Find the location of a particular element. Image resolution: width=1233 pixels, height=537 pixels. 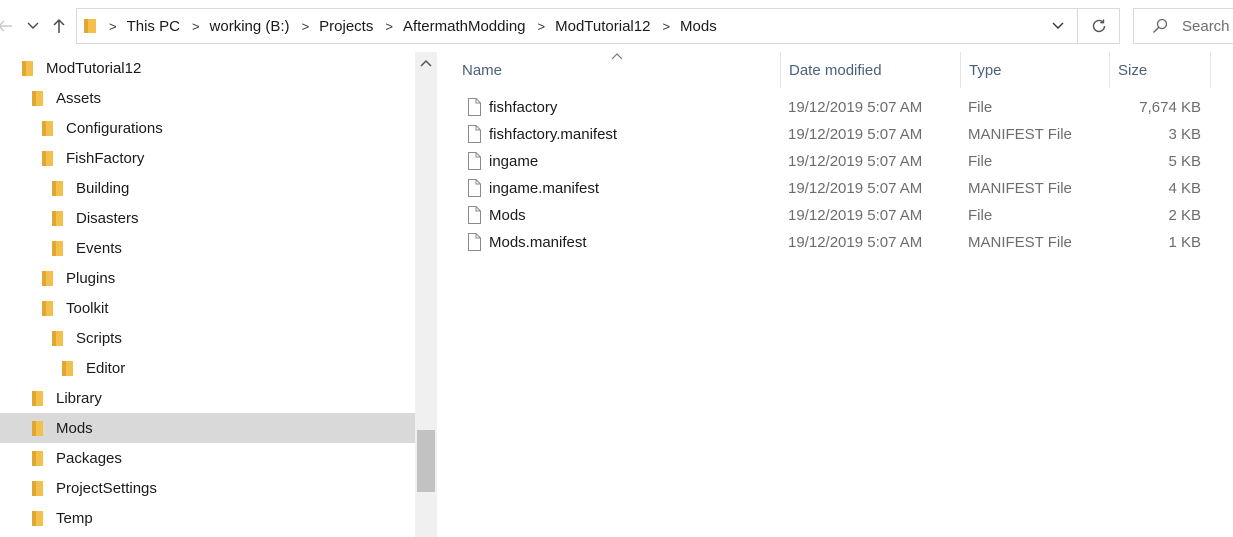

column-header-size-label: Size is located at coordinates (1133, 70).